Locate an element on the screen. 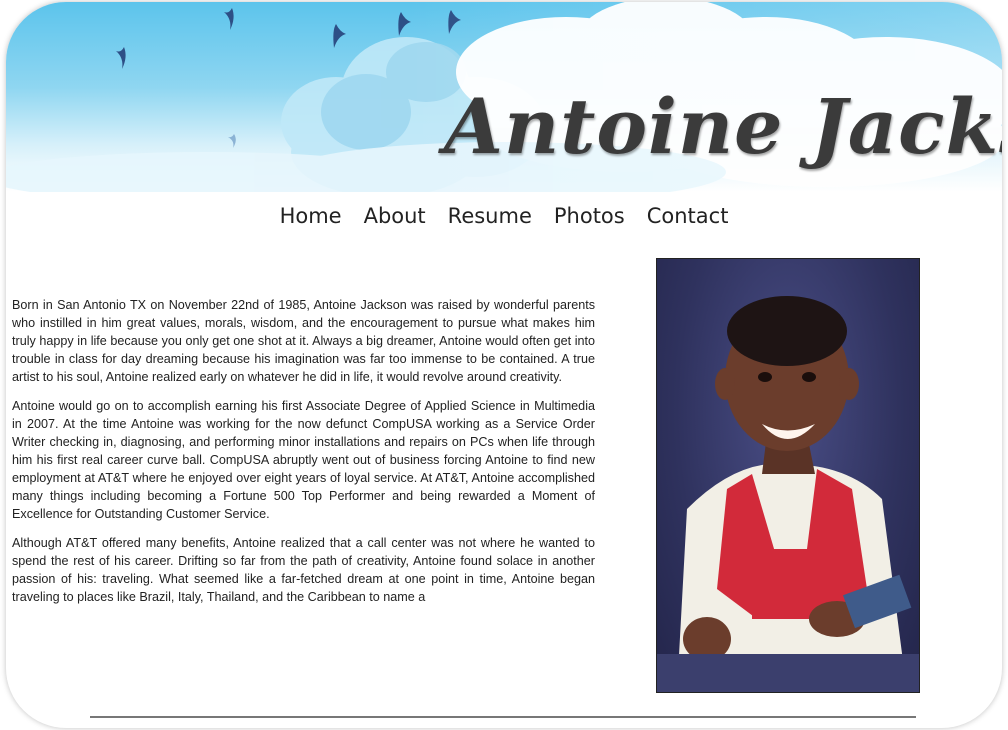  nav-resume-link: Resume is located at coordinates (490, 216).